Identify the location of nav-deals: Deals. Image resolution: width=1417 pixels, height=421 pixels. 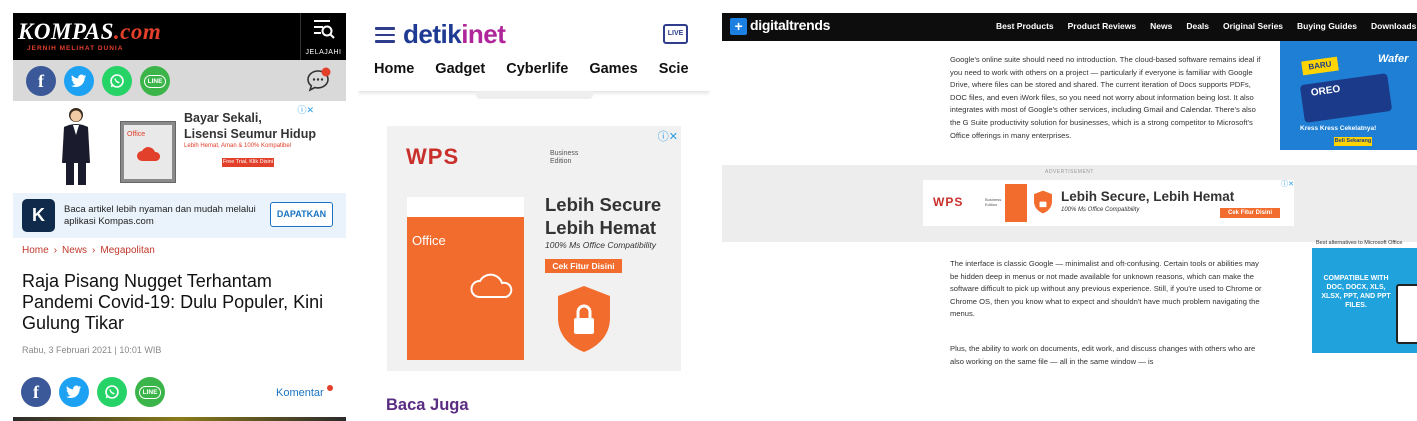
(1197, 26).